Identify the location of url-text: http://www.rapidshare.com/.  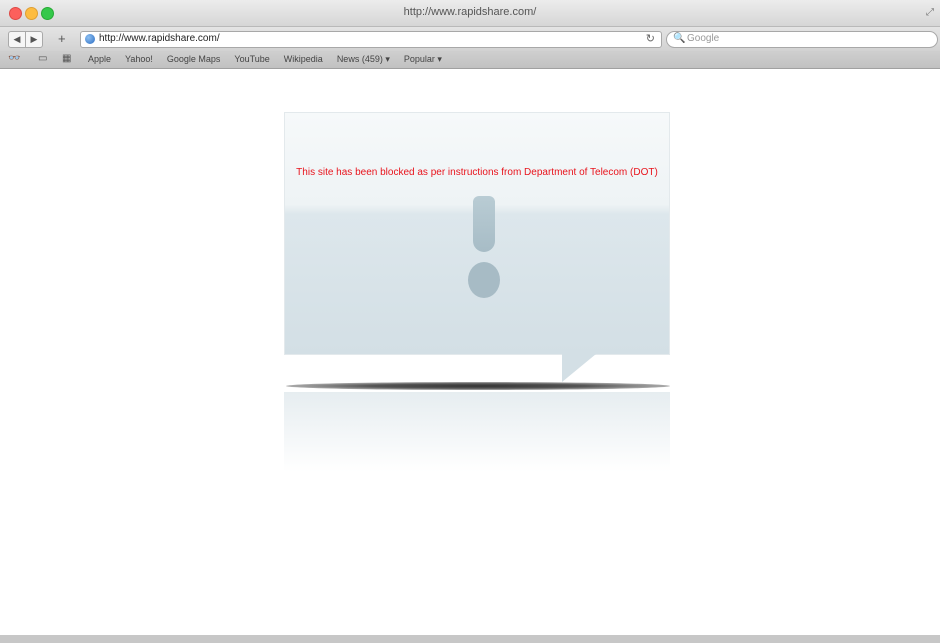
(159, 38).